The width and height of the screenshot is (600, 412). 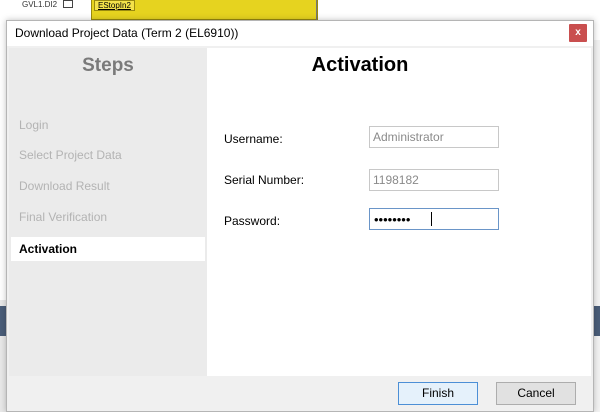 What do you see at coordinates (40, 4) in the screenshot?
I see `background-variable-label: GVL1.DI2` at bounding box center [40, 4].